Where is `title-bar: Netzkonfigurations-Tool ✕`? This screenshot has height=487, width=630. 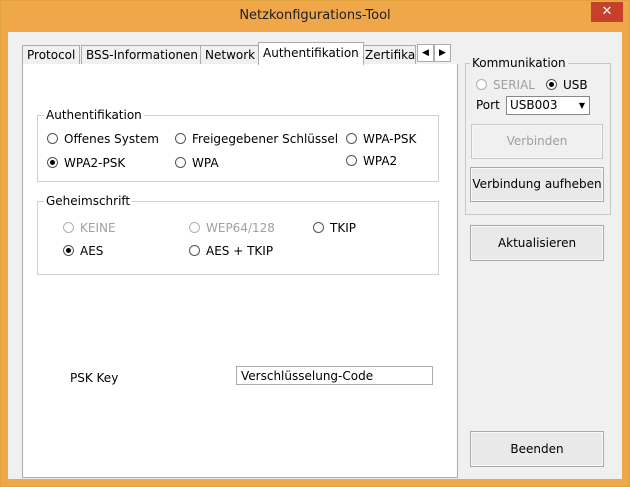
title-bar: Netzkonfigurations-Tool ✕ is located at coordinates (315, 16).